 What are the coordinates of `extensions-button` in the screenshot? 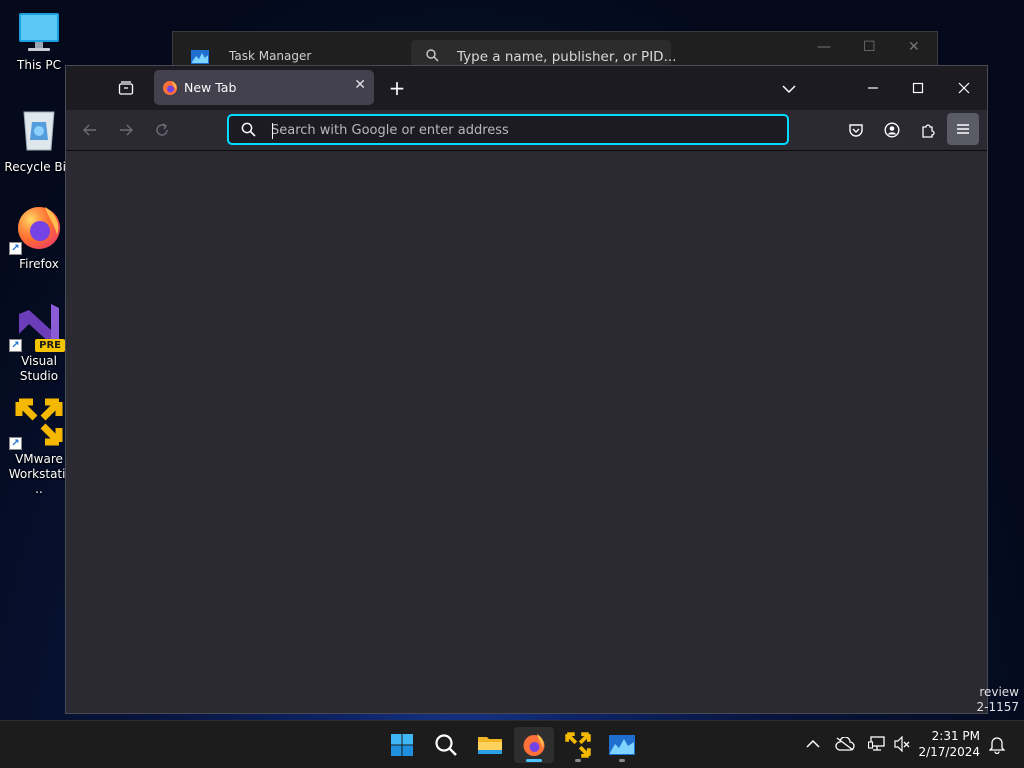 It's located at (928, 130).